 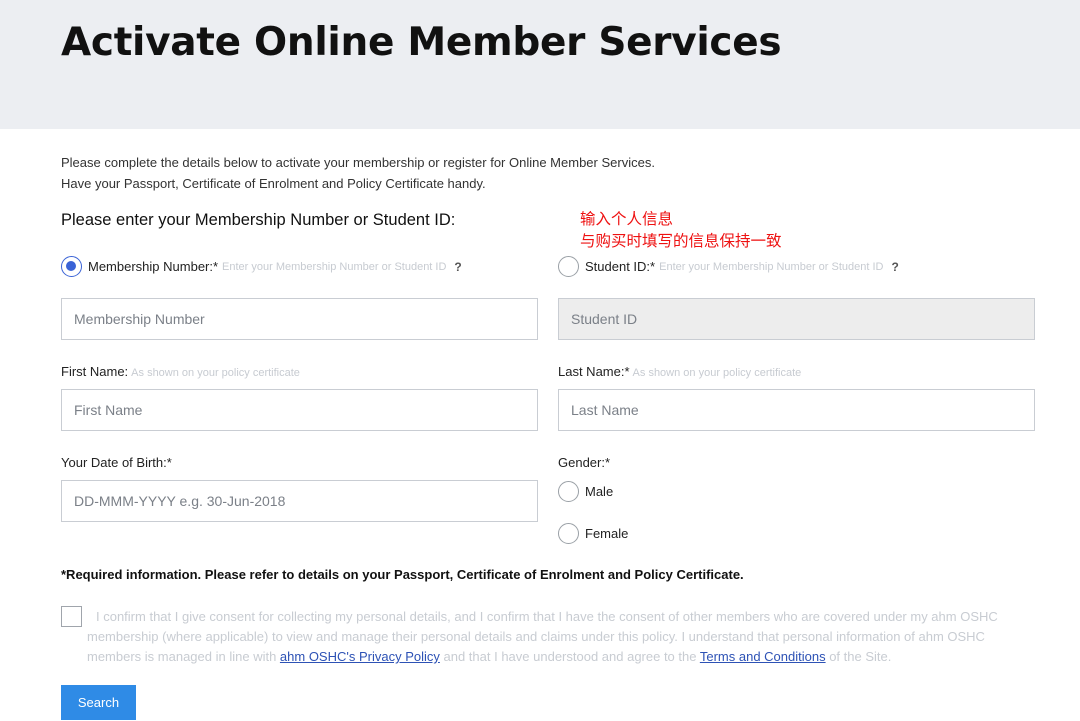 I want to click on dob-placeholder: DD-MMM-YYYY e.g. 30-Jun-2018, so click(x=180, y=501).